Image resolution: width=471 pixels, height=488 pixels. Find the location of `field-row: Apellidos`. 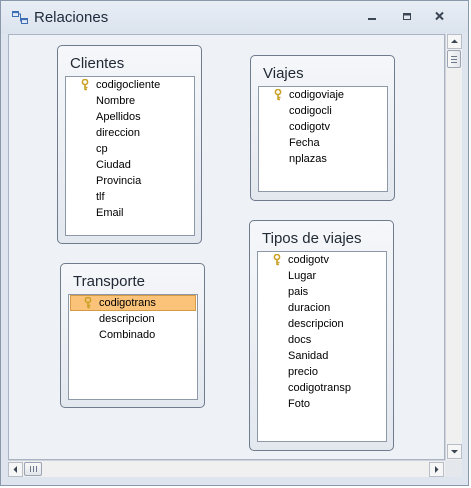

field-row: Apellidos is located at coordinates (130, 117).